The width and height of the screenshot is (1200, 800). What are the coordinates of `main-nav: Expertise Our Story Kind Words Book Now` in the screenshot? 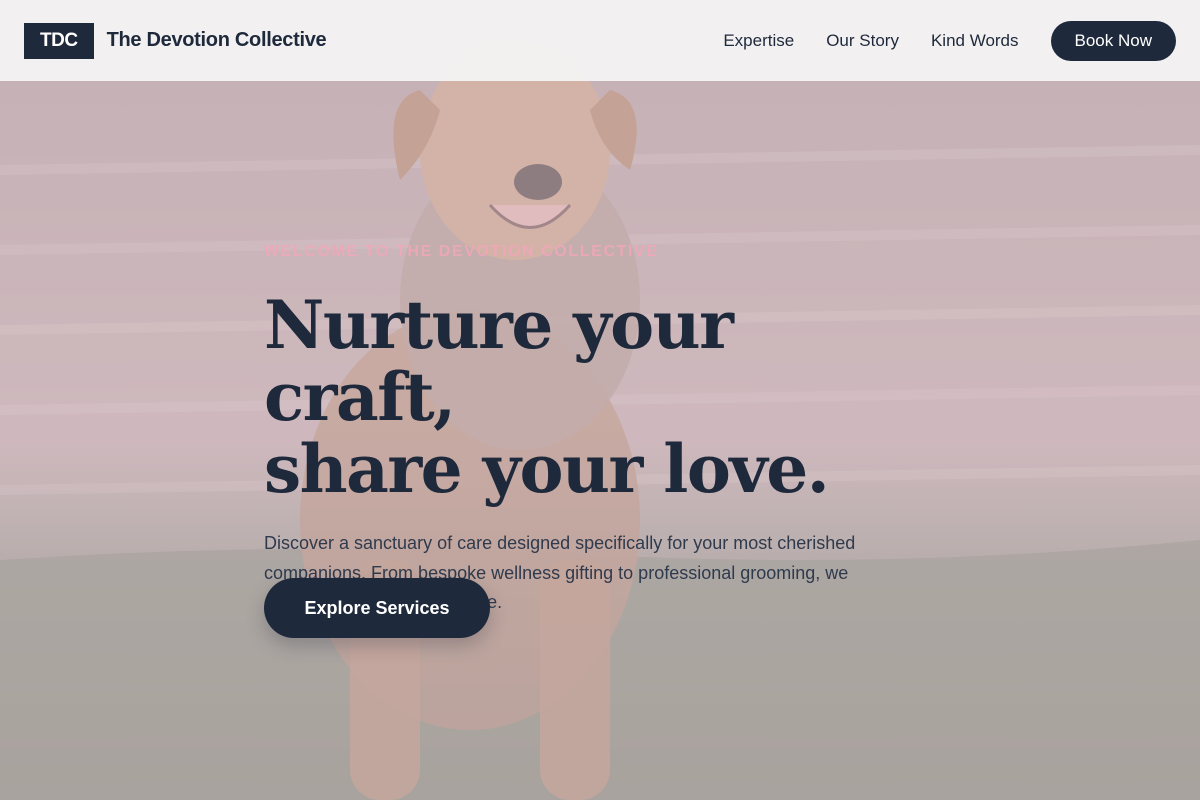 It's located at (949, 40).